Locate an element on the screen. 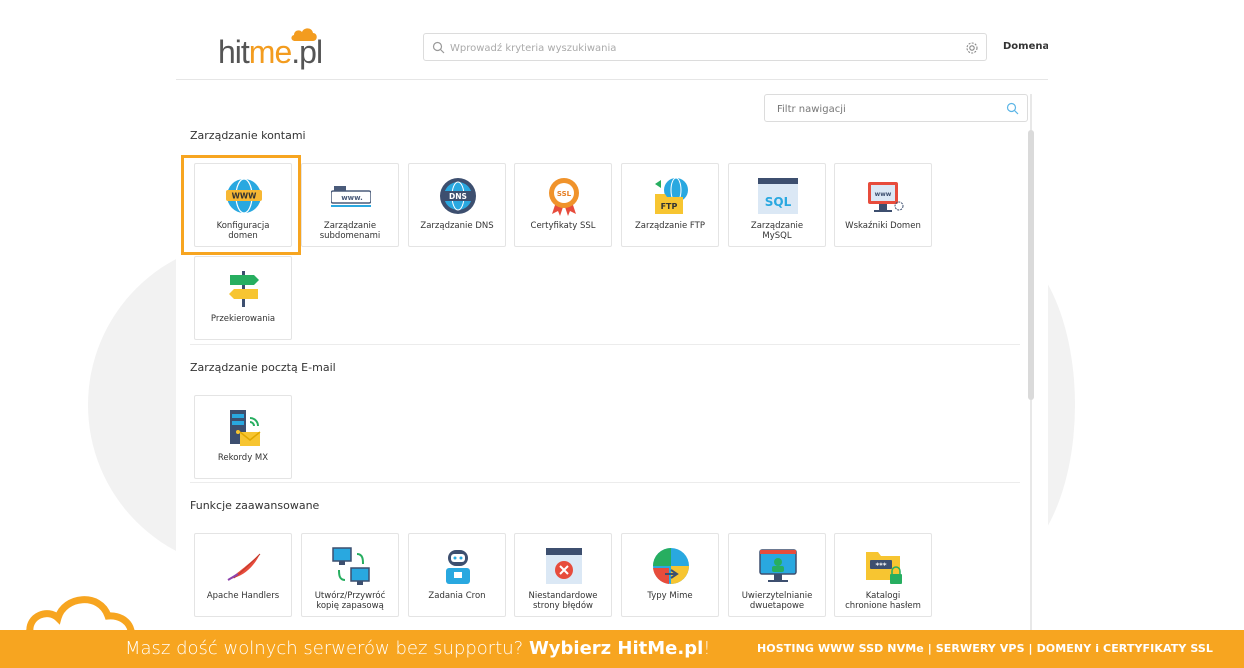 The height and width of the screenshot is (668, 1244). tile-label: Rekordy MX is located at coordinates (243, 458).